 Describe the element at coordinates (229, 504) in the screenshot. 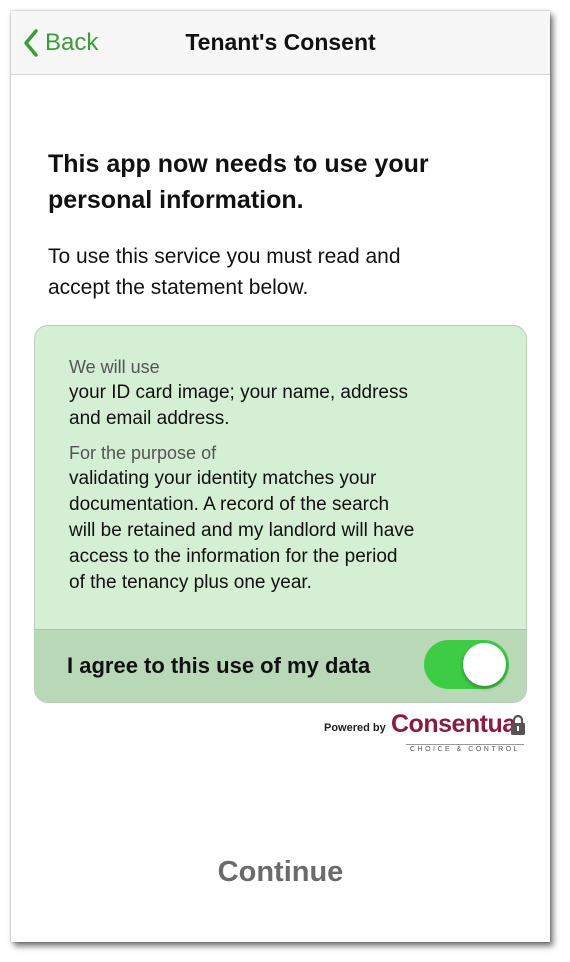

I see `purpose-line: documentation. A record of the search` at that location.